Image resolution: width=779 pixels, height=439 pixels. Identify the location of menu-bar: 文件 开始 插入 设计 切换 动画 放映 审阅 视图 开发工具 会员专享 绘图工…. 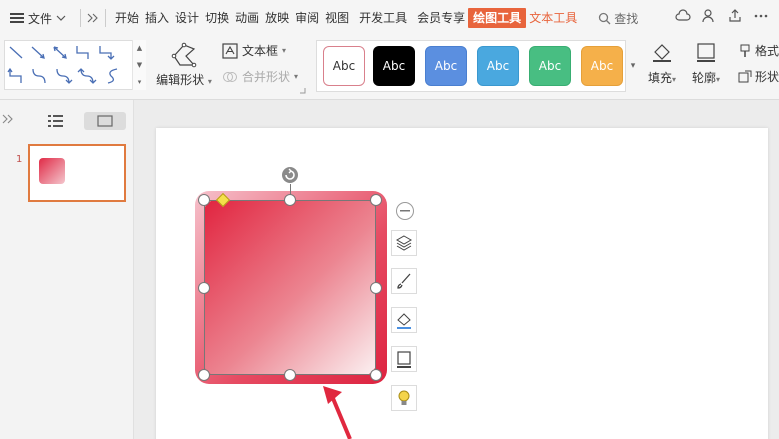
(389, 18).